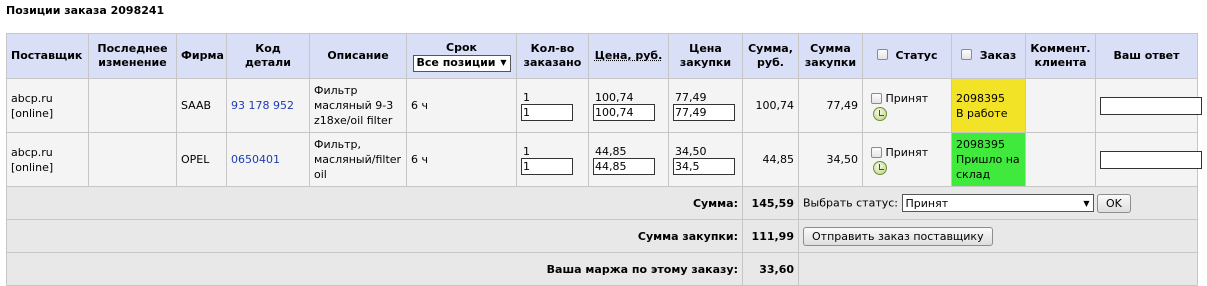  What do you see at coordinates (132, 56) in the screenshot?
I see `header-last-change: Последнее изменение` at bounding box center [132, 56].